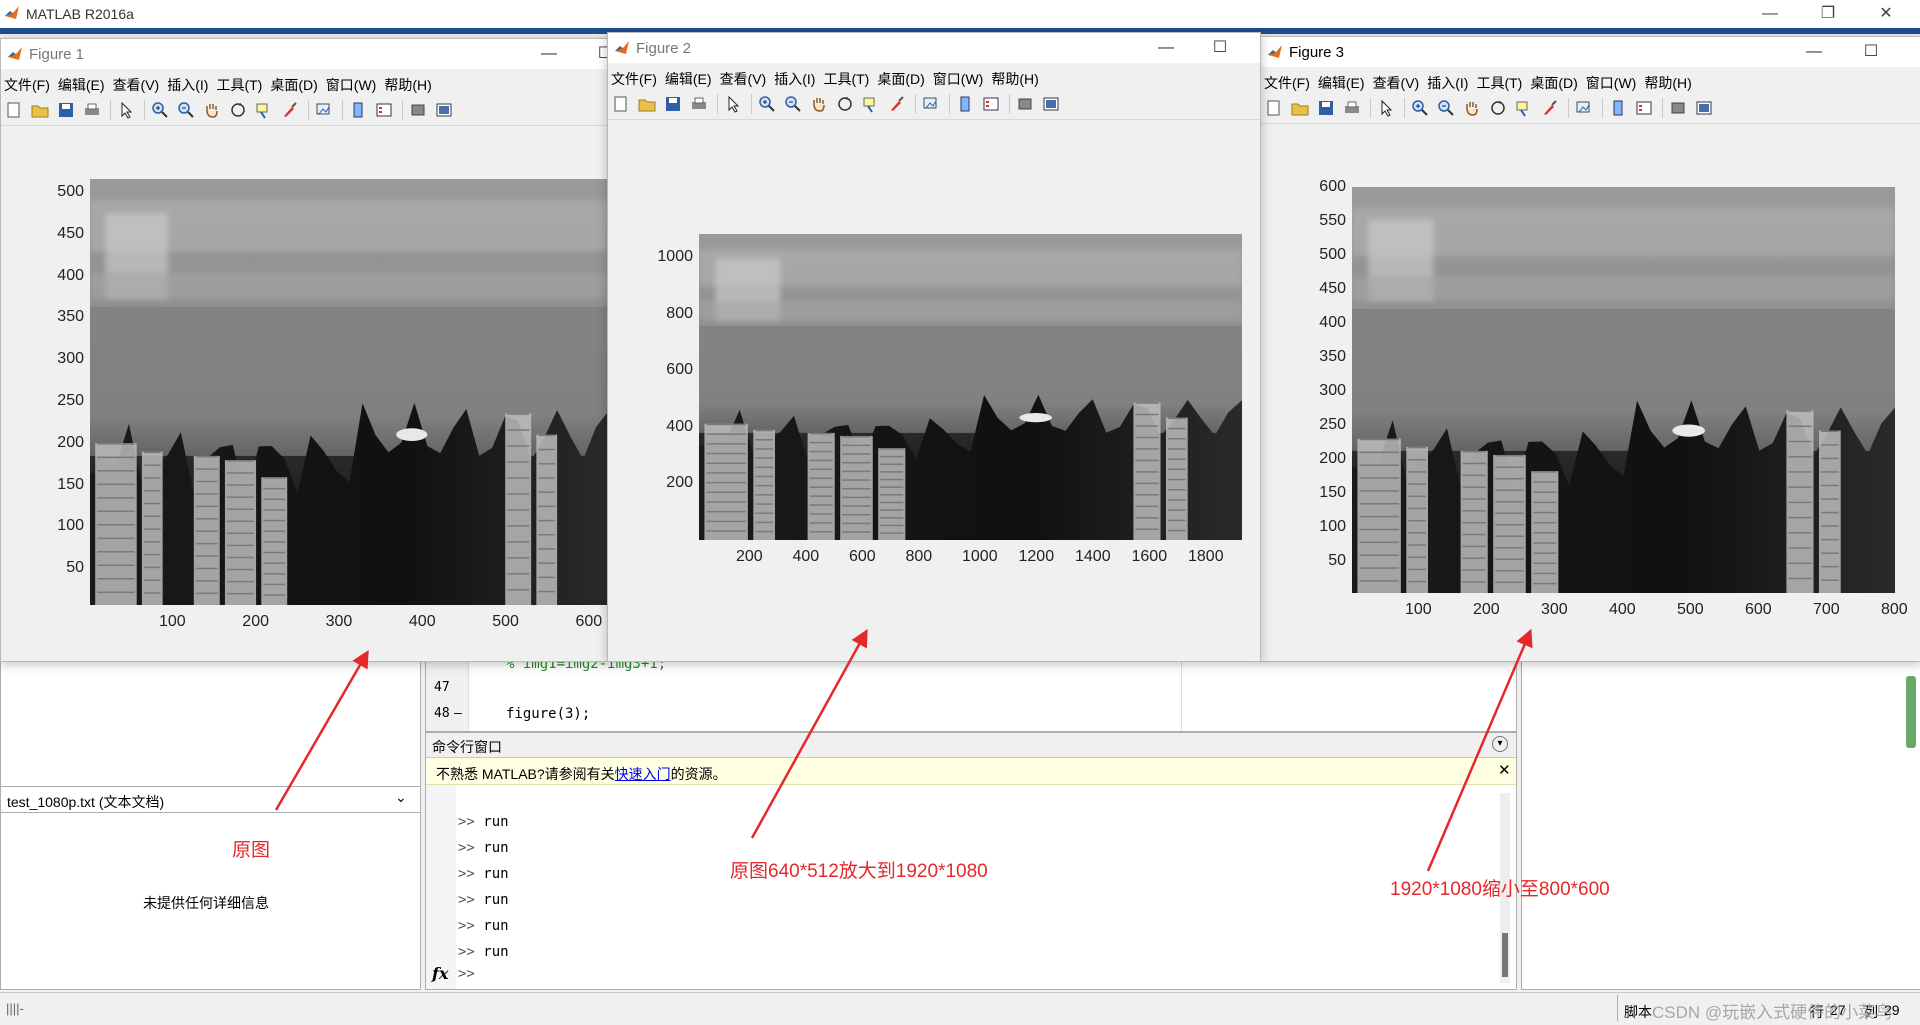 The image size is (1920, 1025). Describe the element at coordinates (1479, 750) in the screenshot. I see `arrow-to-figure3` at that location.